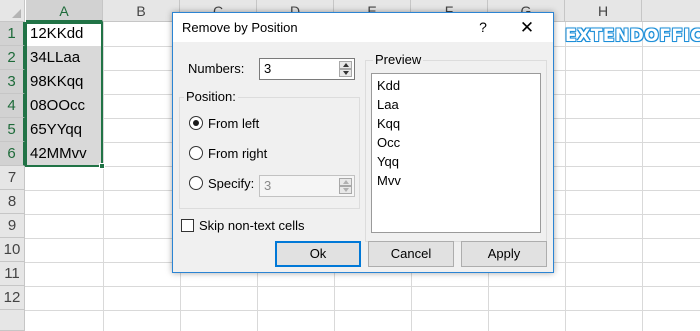 Image resolution: width=700 pixels, height=331 pixels. I want to click on numbers-spin-buttons, so click(345, 69).